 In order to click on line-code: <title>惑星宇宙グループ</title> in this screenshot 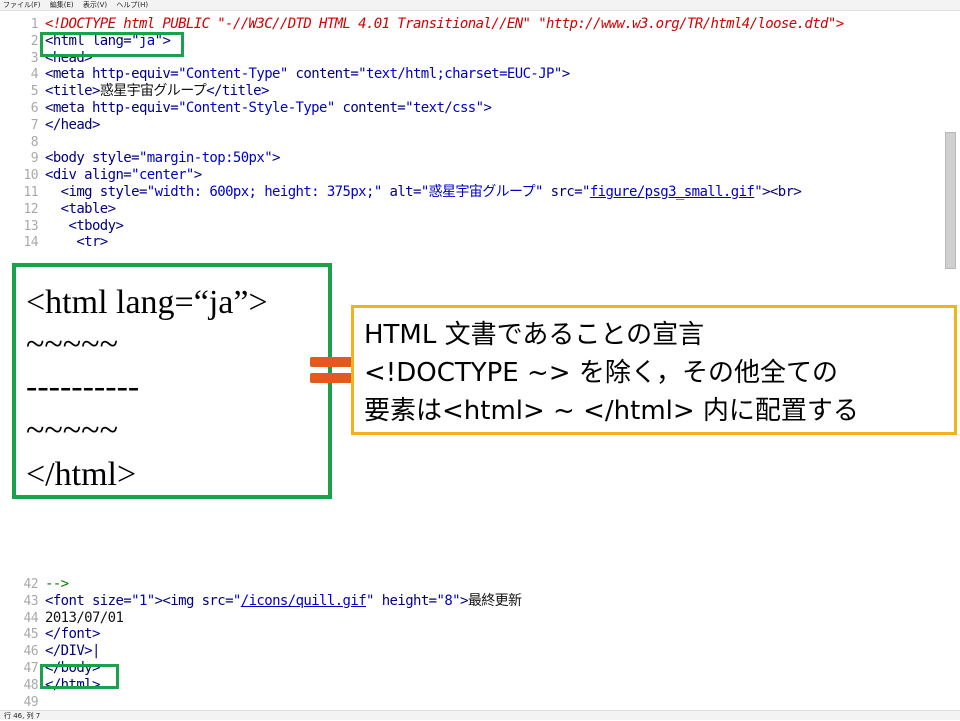, I will do `click(157, 91)`.